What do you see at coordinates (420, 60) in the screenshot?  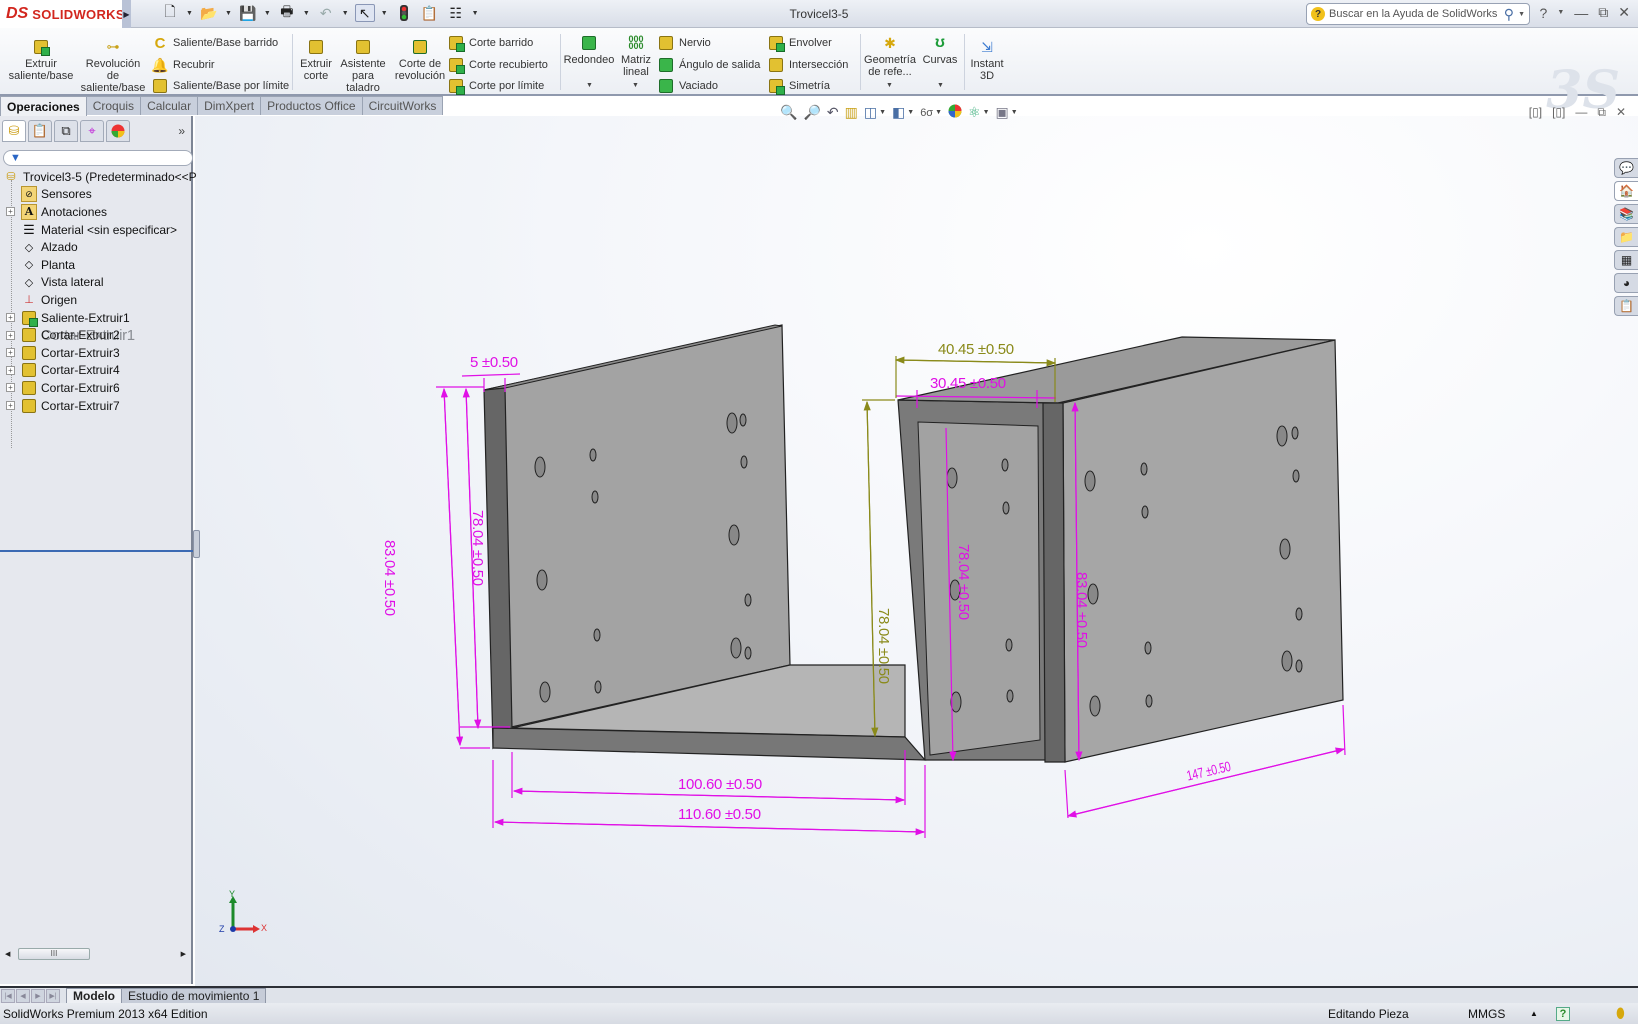 I see `corte-revolucion-button: Corte de revolución` at bounding box center [420, 60].